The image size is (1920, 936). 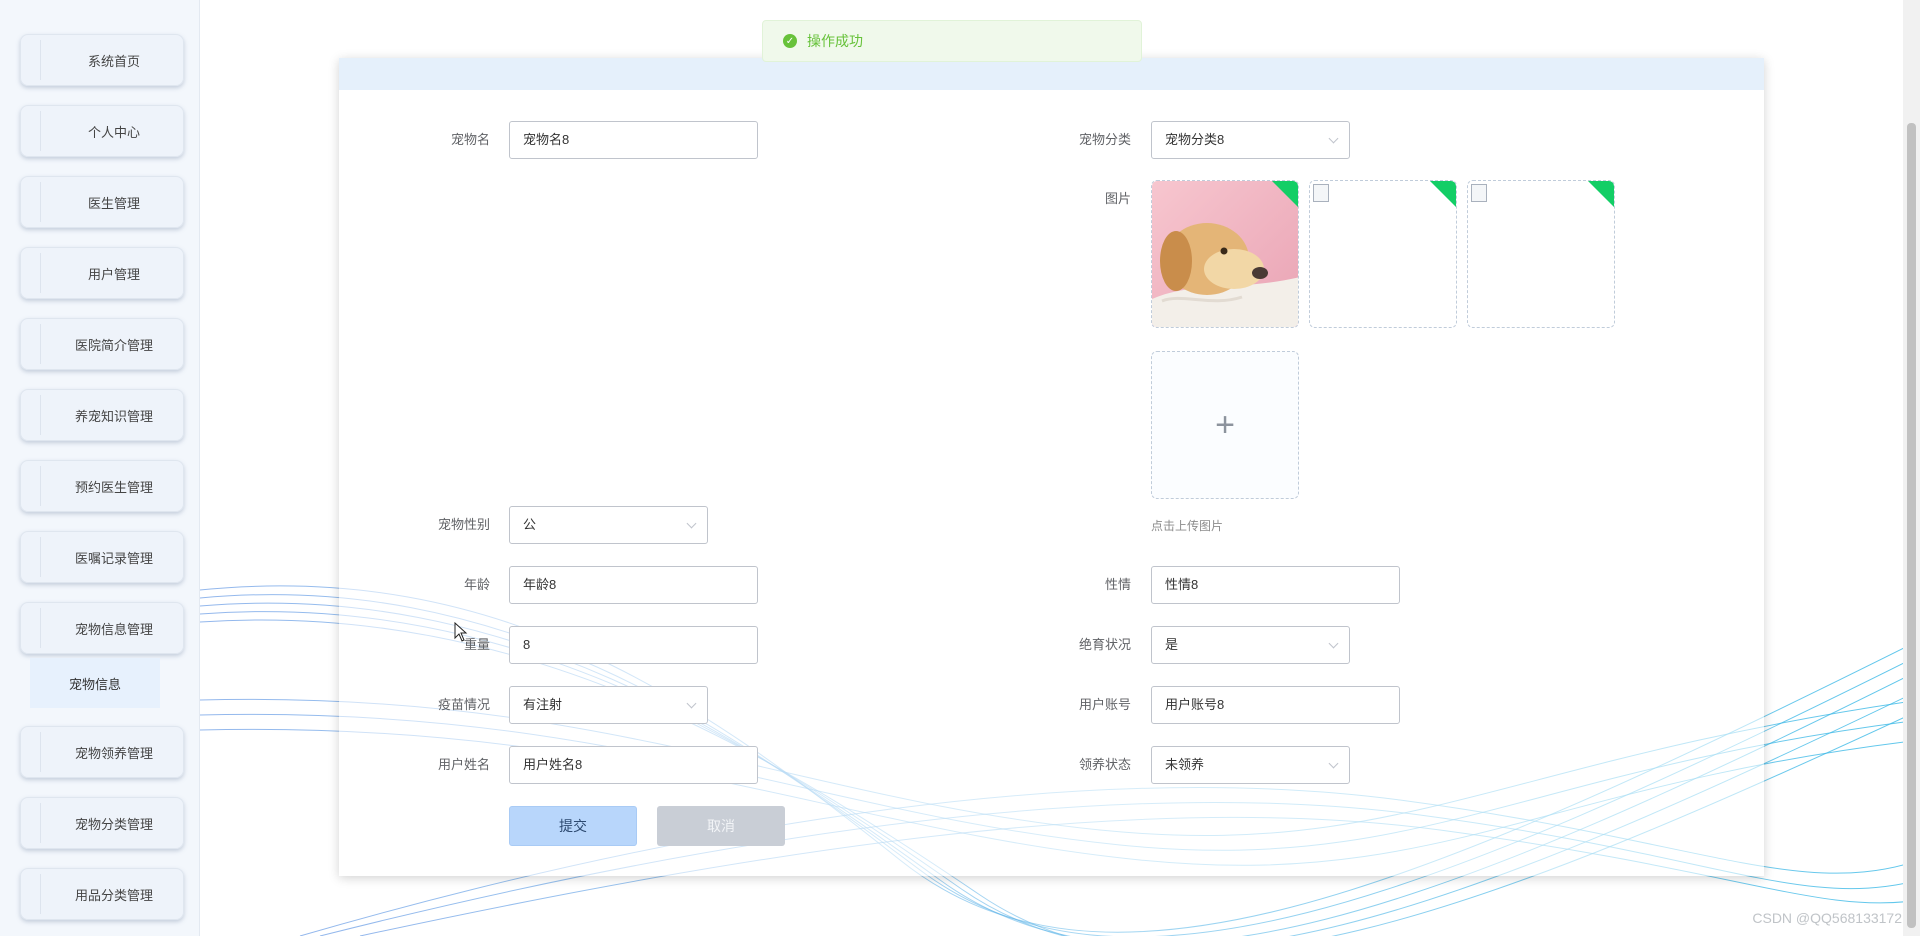 I want to click on pet-gender-value: 公, so click(x=530, y=524).